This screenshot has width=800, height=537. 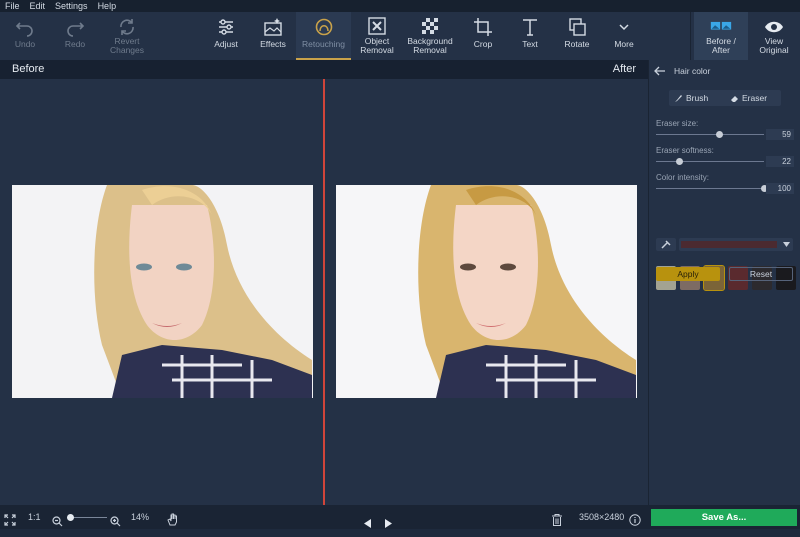 I want to click on after-label: After, so click(x=624, y=69).